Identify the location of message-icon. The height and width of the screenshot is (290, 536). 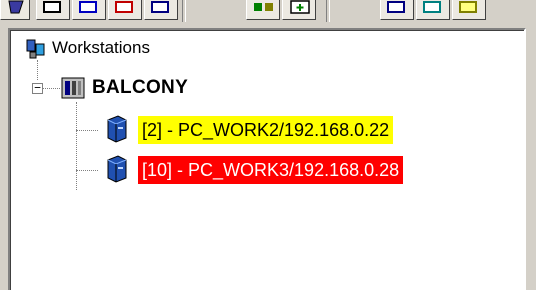
(468, 7).